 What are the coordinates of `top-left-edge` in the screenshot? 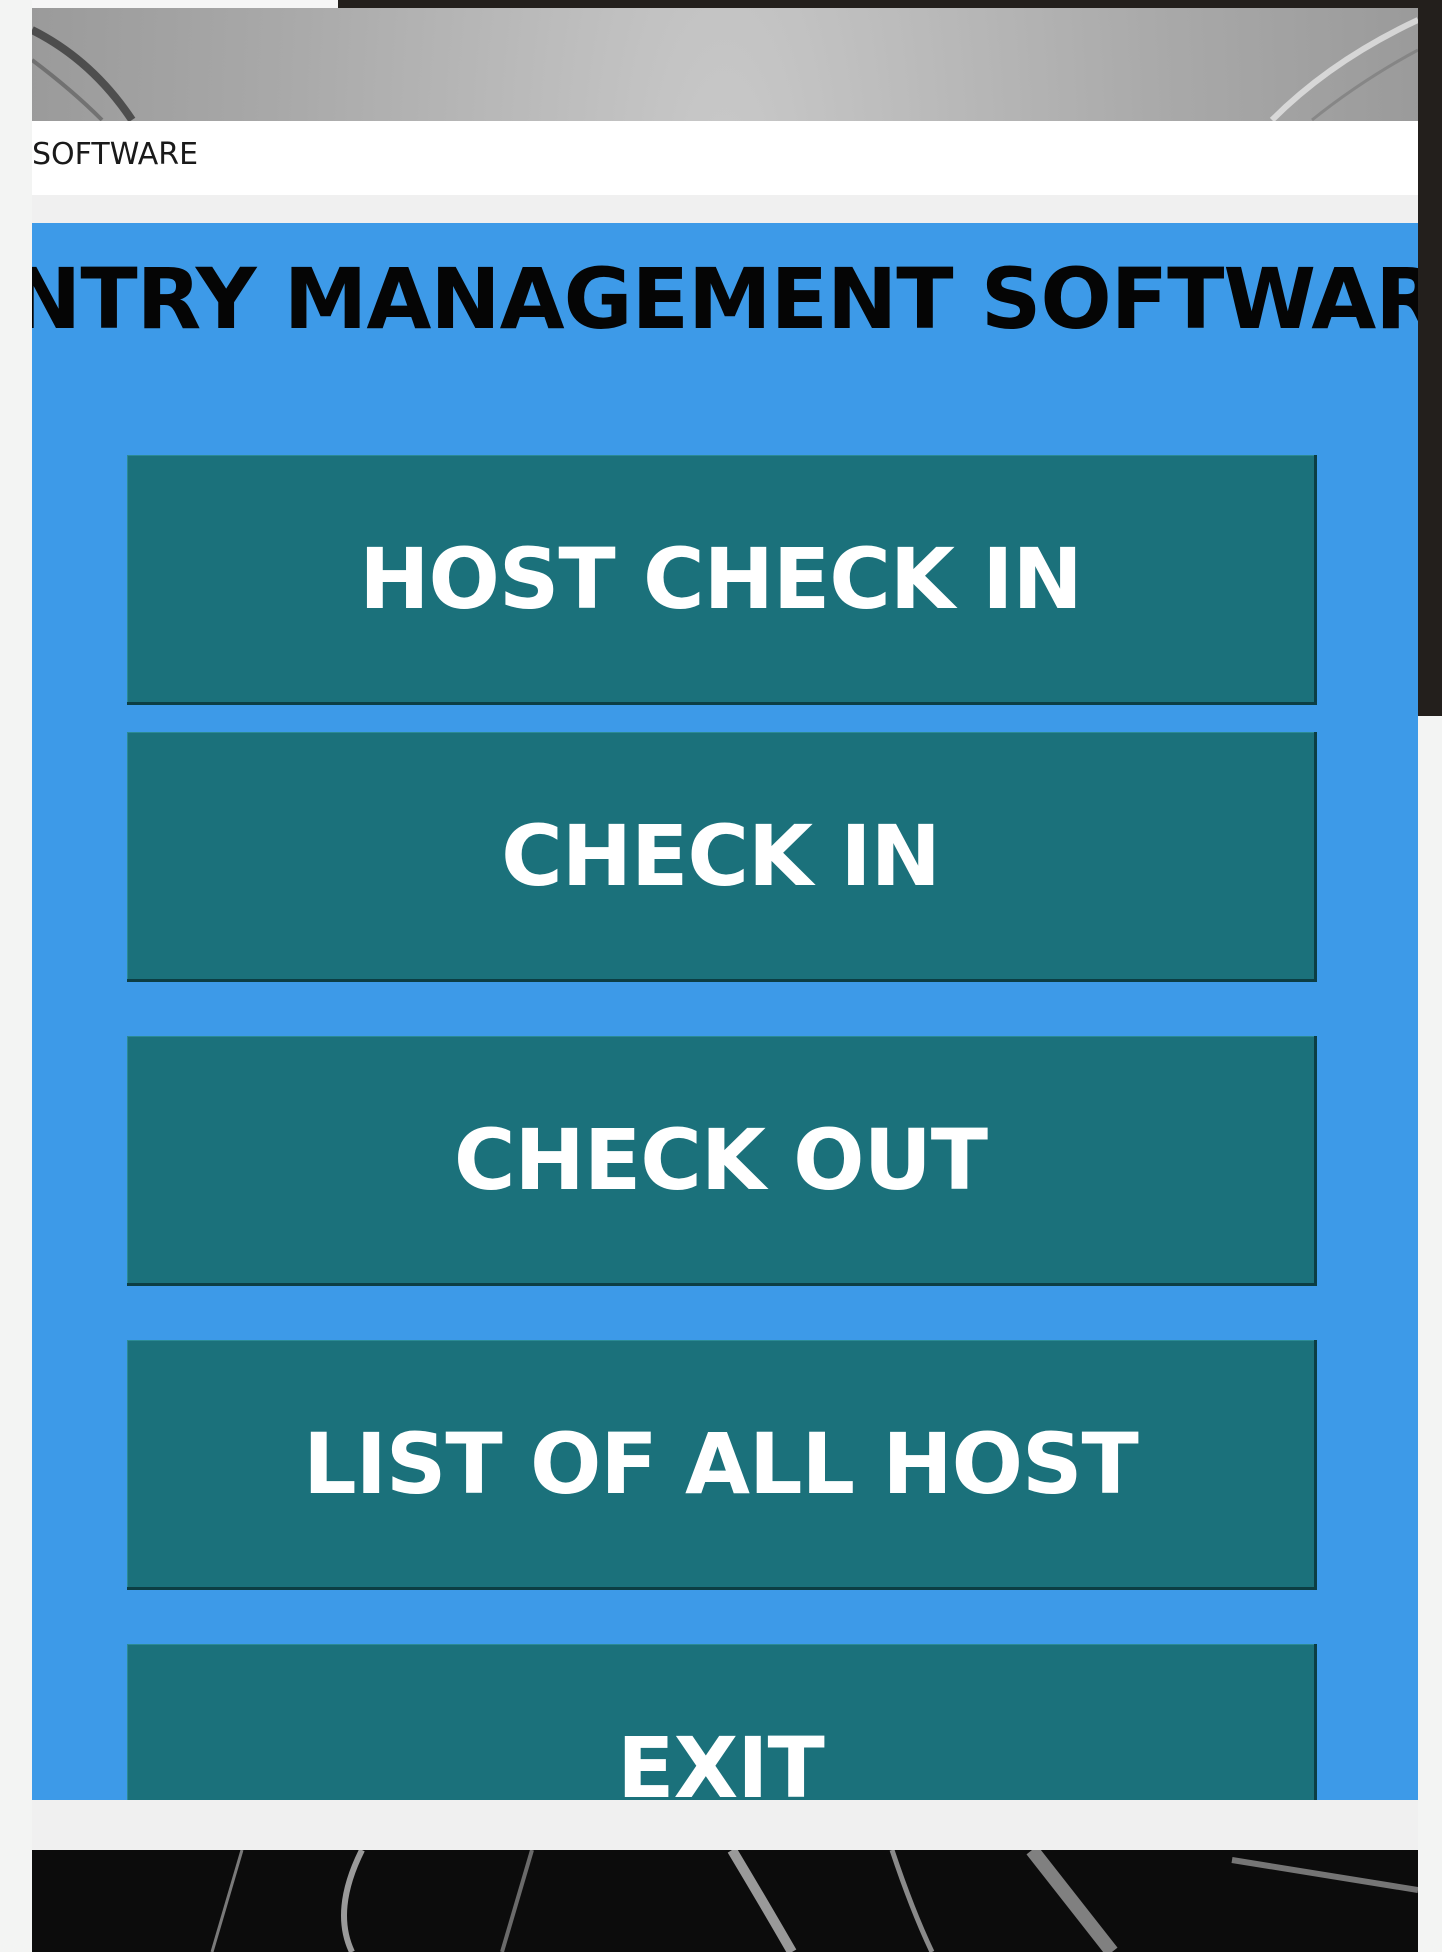 It's located at (185, 4).